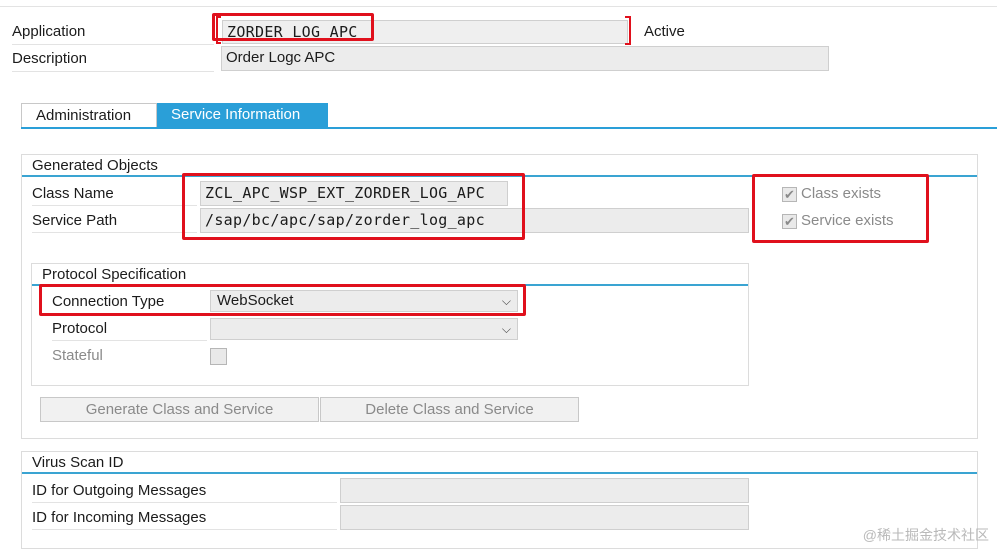  I want to click on protocol-specification-title: Protocol Specification, so click(390, 275).